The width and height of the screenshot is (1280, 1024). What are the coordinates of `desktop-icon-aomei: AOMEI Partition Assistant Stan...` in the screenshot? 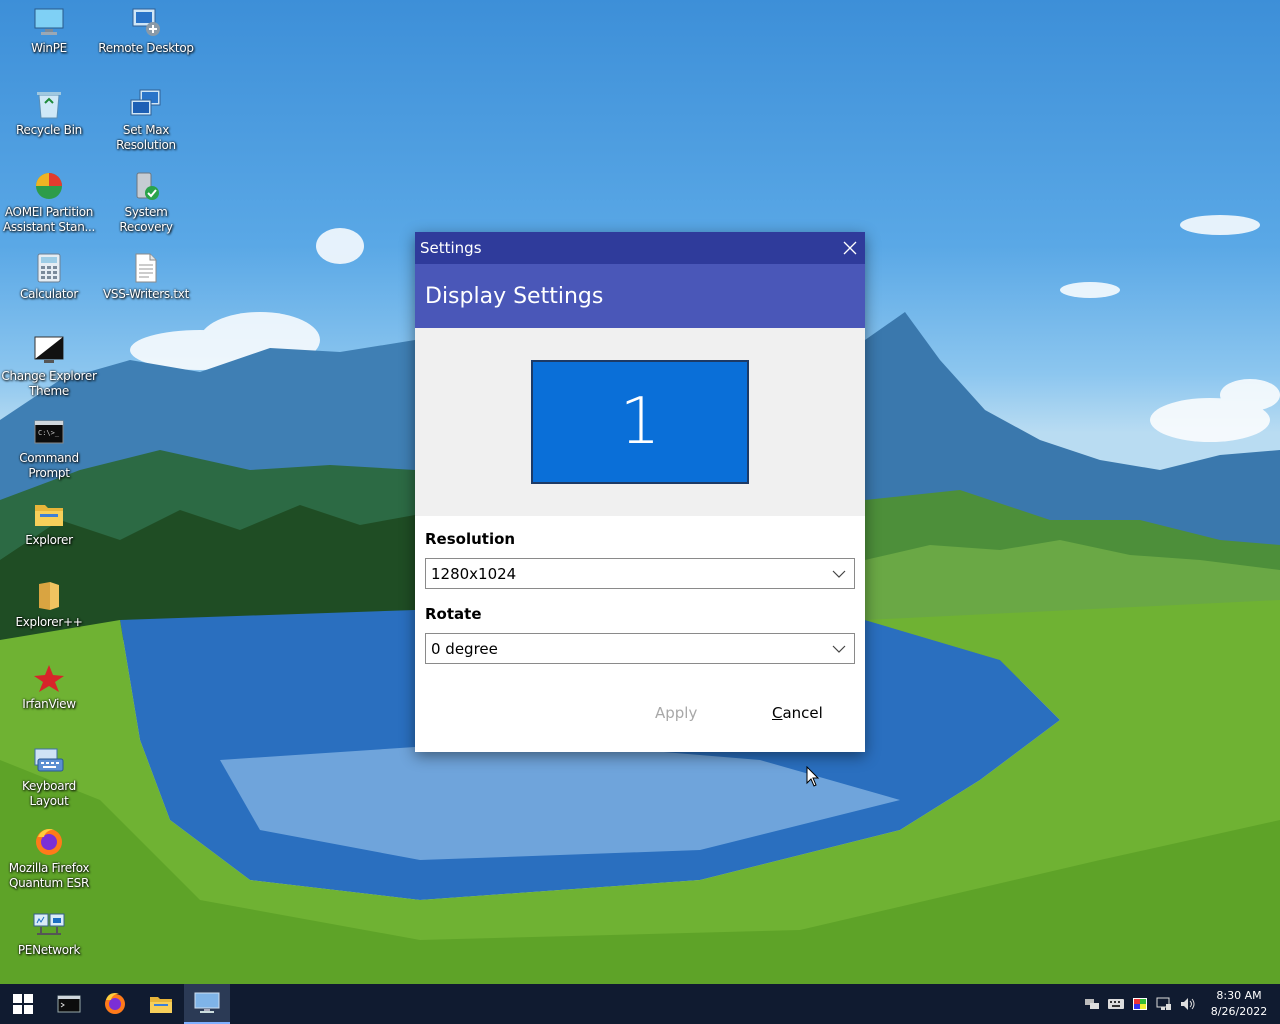 It's located at (49, 202).